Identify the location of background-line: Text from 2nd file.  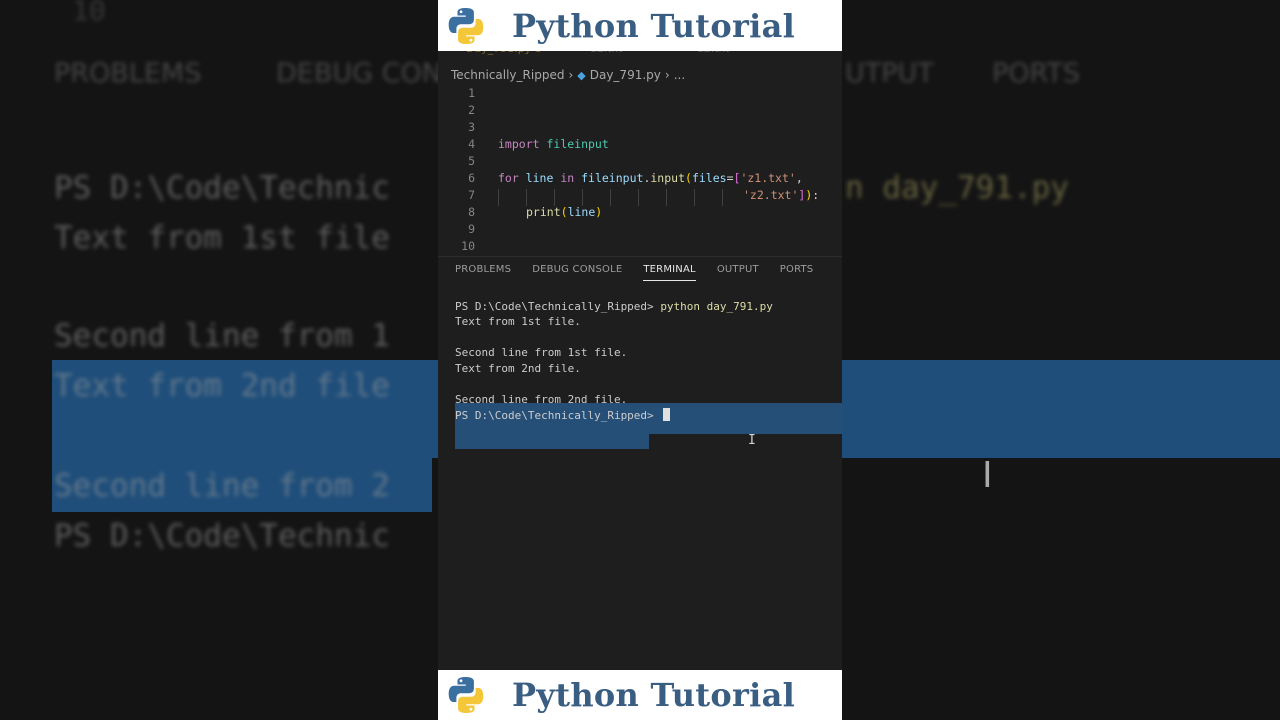
(222, 386).